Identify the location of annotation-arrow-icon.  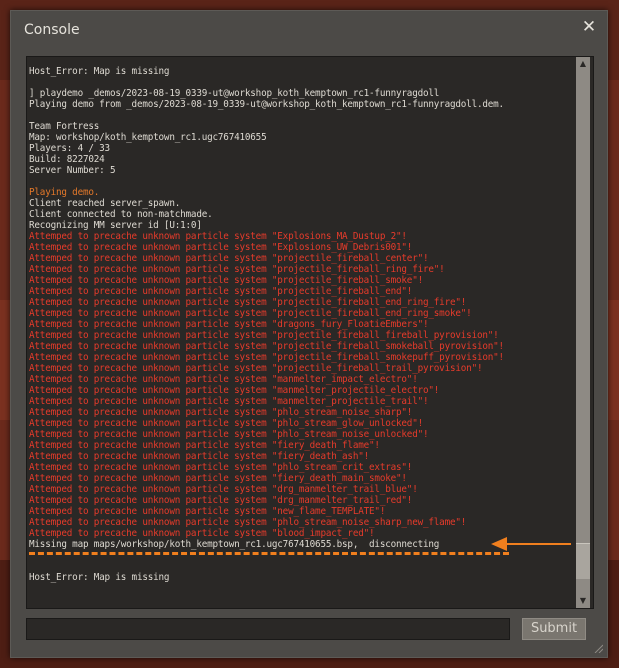
(531, 544).